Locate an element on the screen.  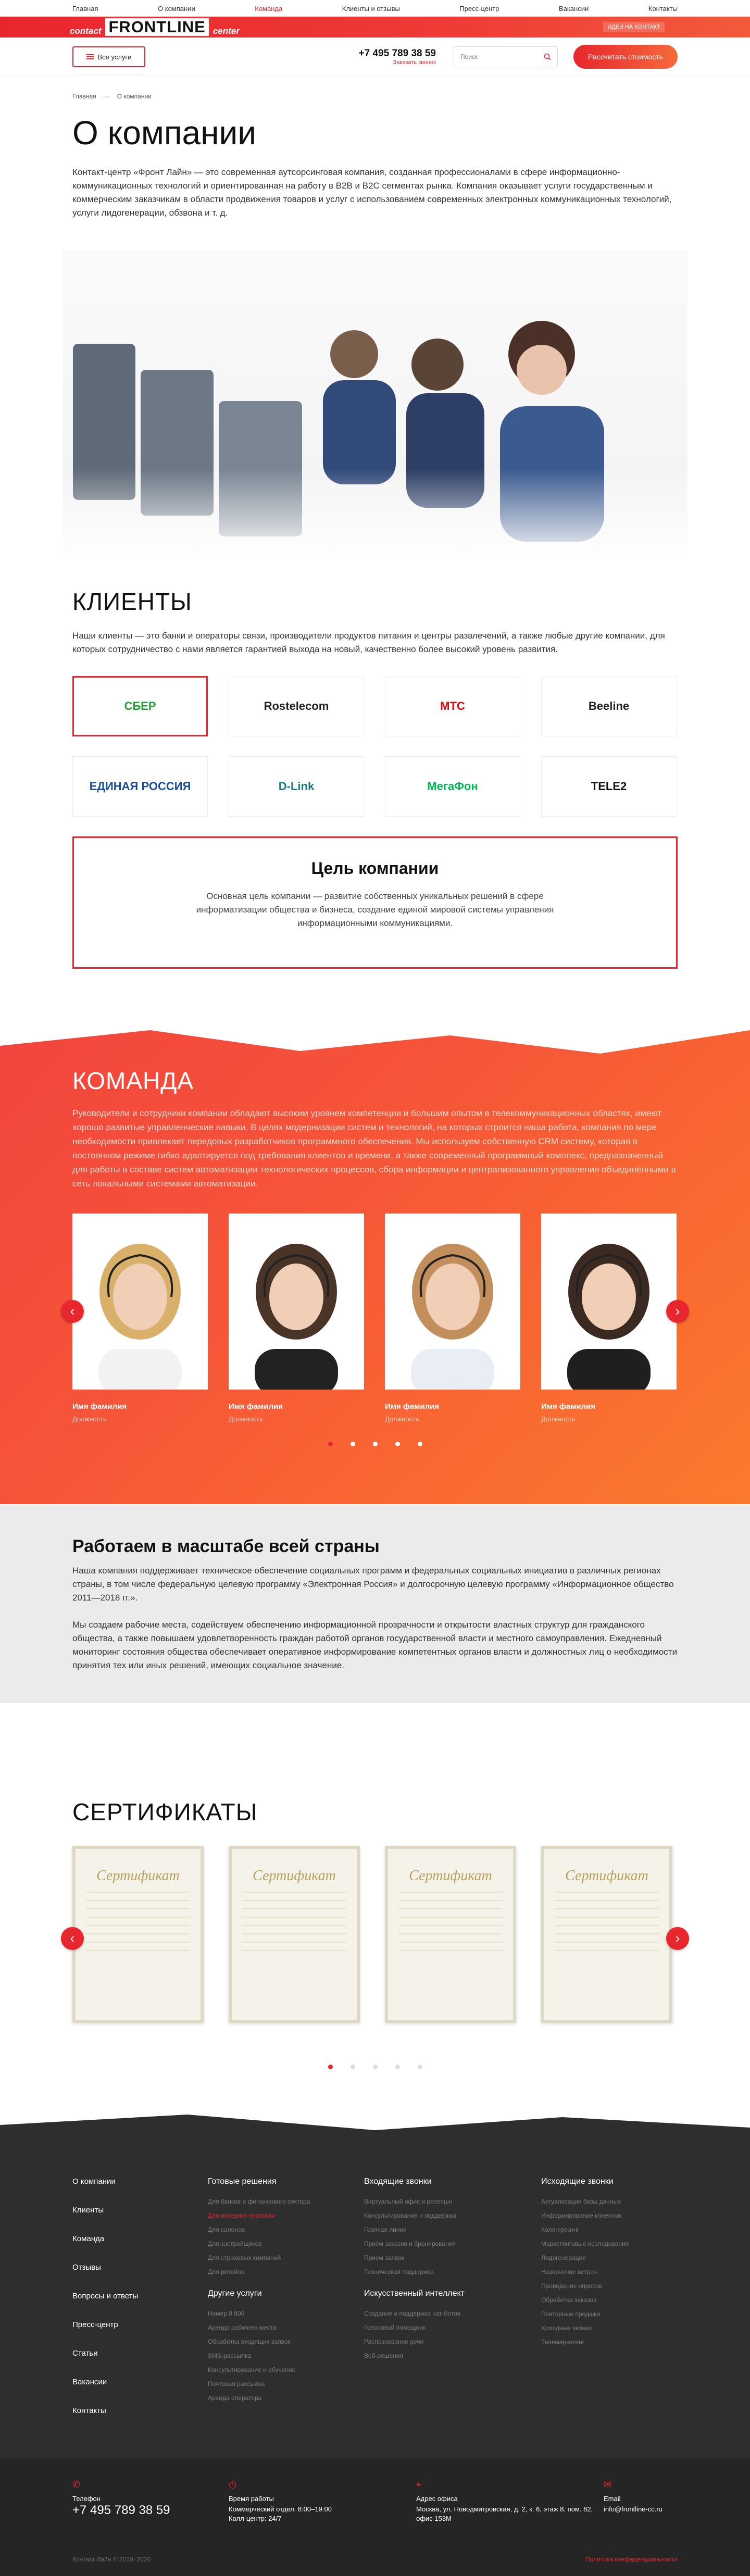
footer-link: Телемаркетинг is located at coordinates (609, 2342).